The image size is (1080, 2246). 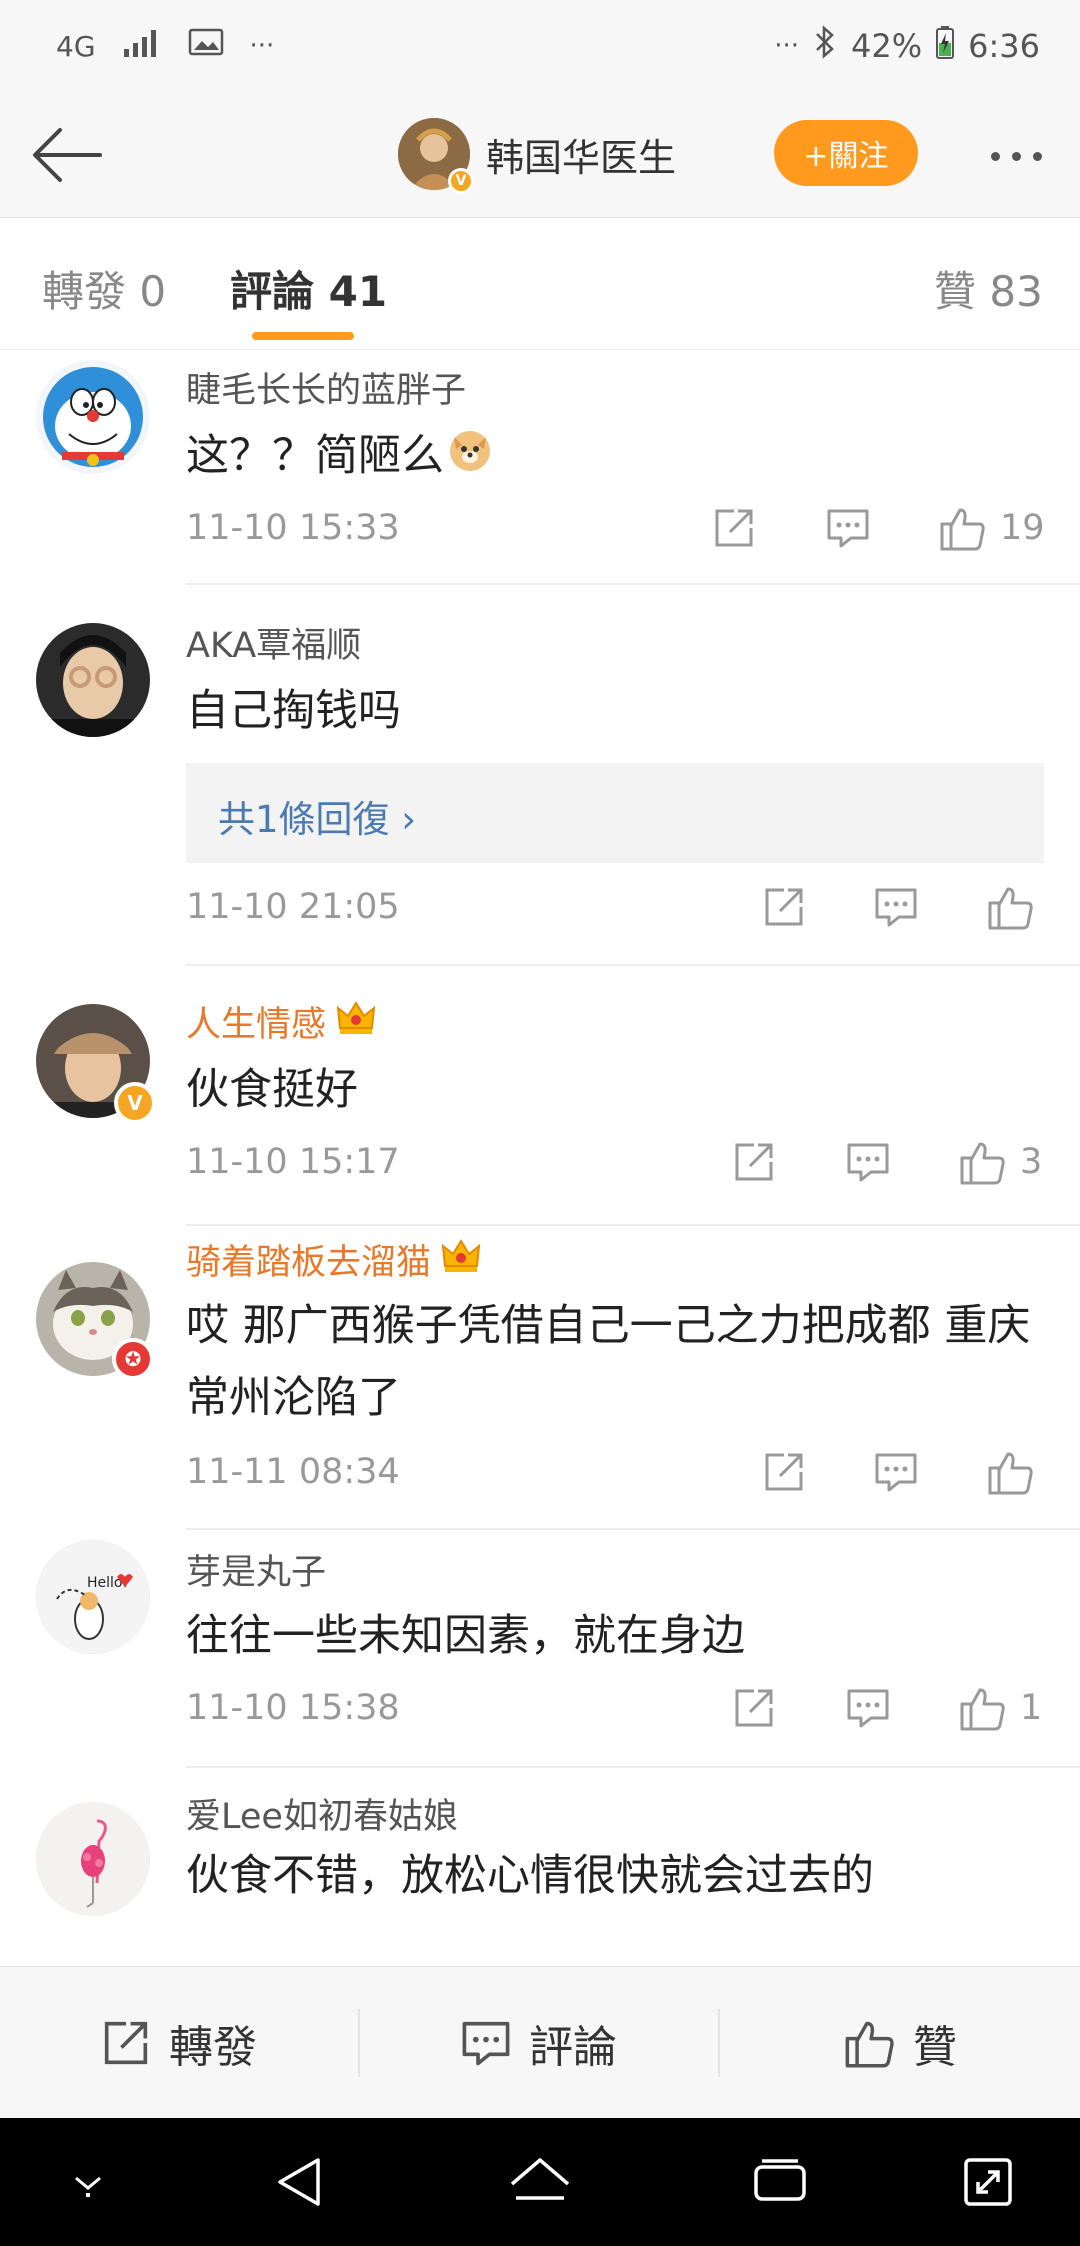 I want to click on page-title: 韩国华医生, so click(x=581, y=157).